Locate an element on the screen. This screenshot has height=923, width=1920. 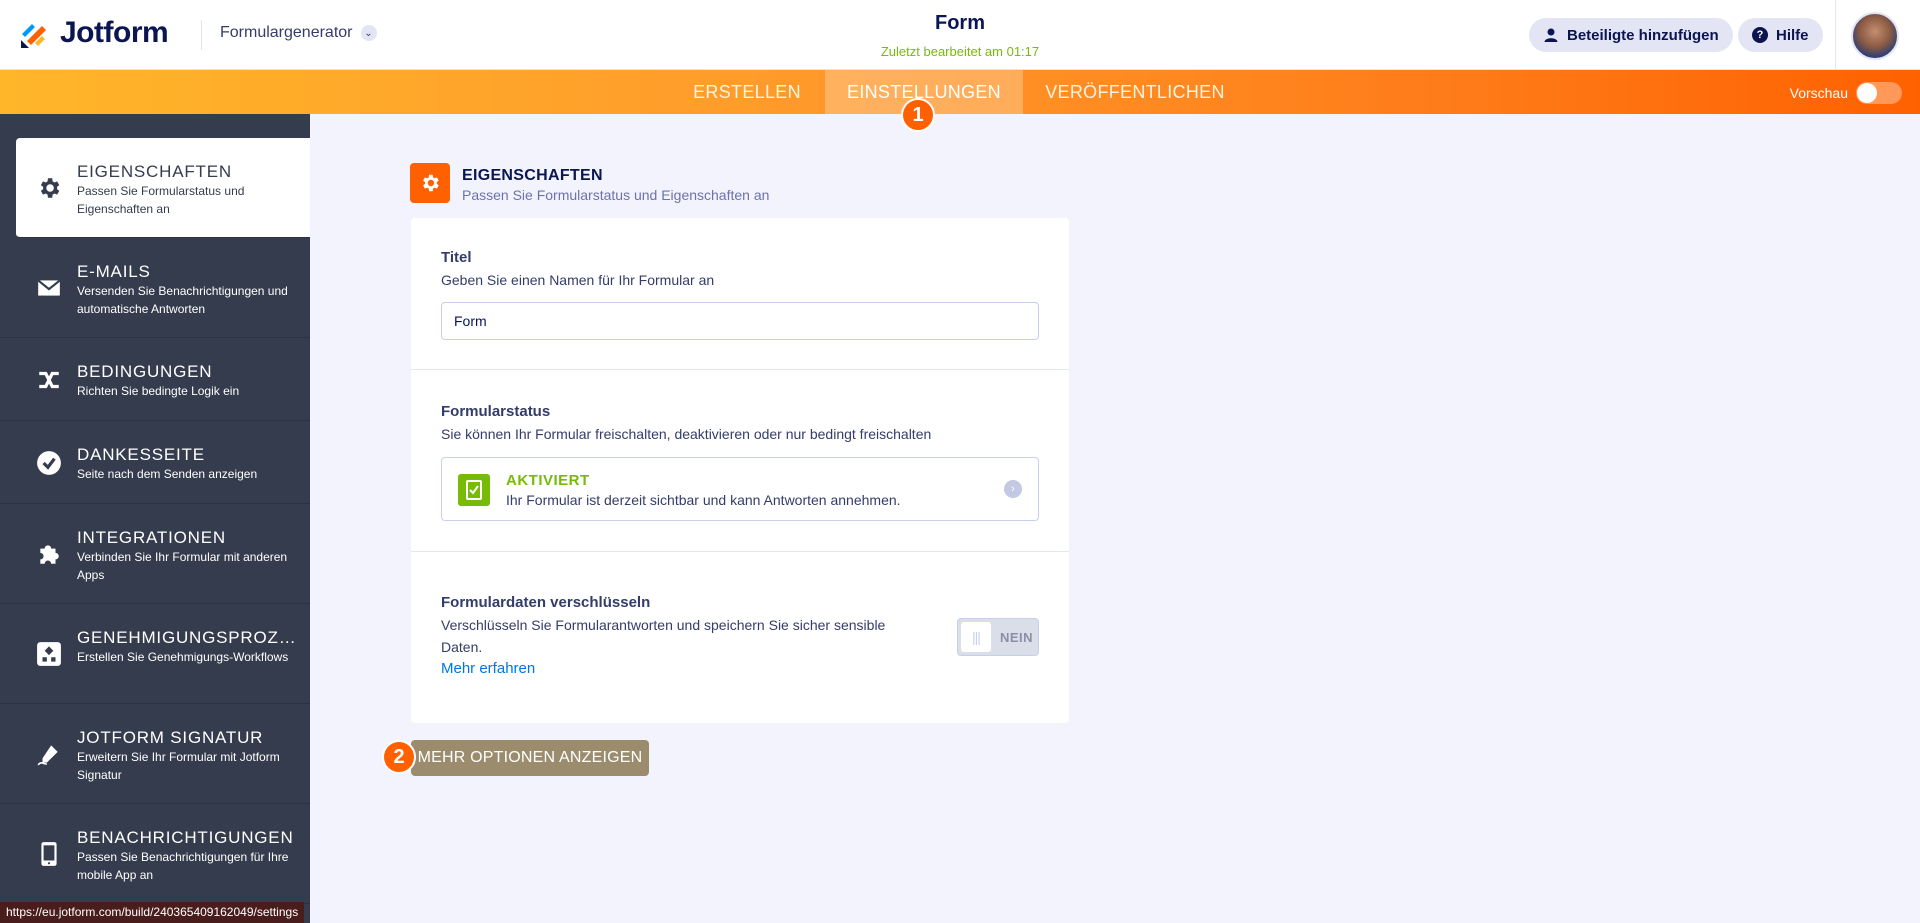
sidebar-item-title: GENEHMIGUNGSPROZESSE is located at coordinates (189, 637).